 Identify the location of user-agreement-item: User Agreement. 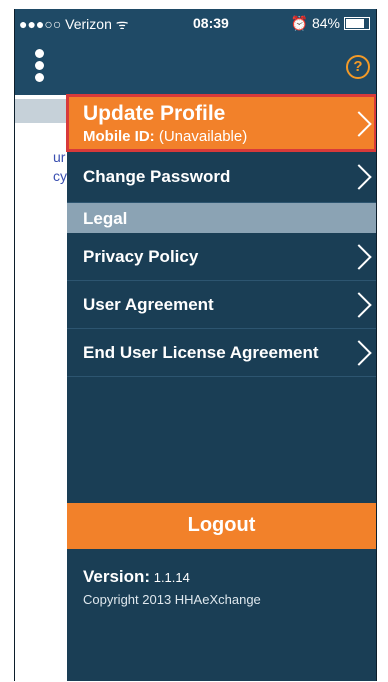
(221, 305).